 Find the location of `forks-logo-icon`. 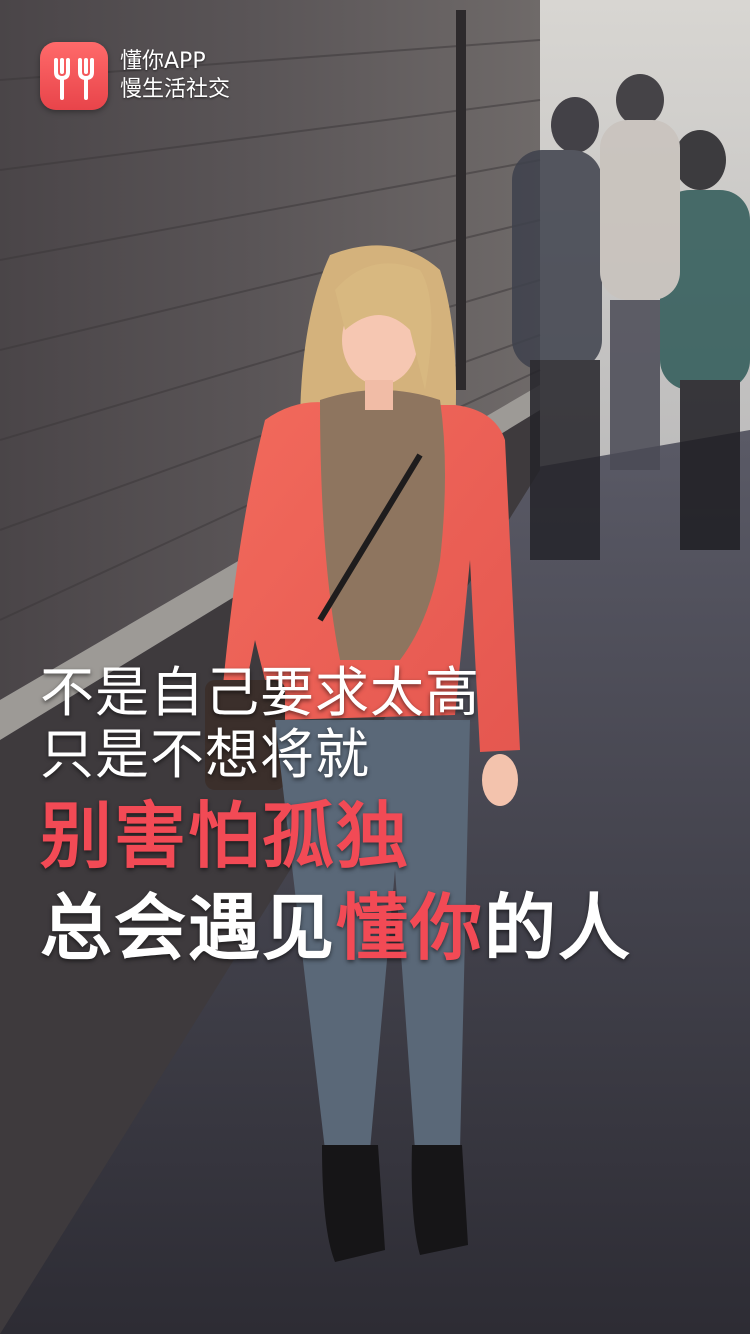

forks-logo-icon is located at coordinates (74, 79).